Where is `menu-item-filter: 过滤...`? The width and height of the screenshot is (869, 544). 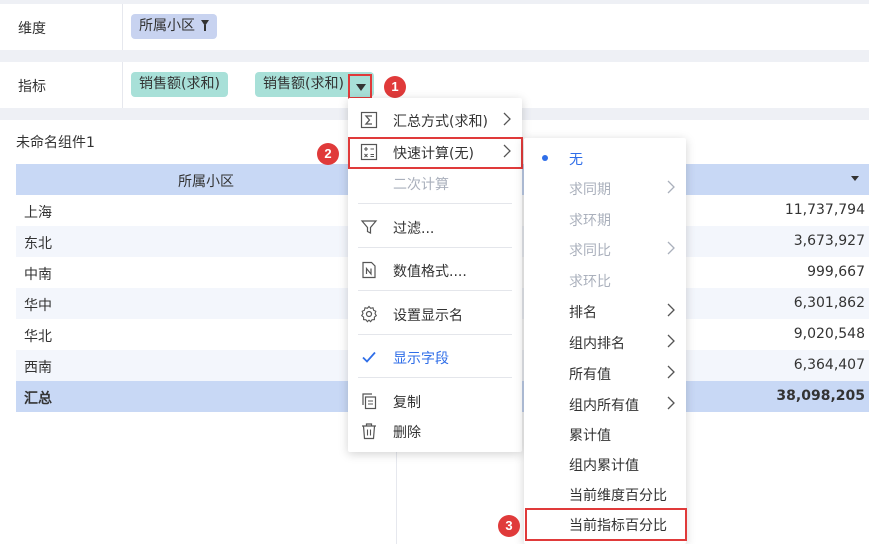
menu-item-filter: 过滤... is located at coordinates (435, 227).